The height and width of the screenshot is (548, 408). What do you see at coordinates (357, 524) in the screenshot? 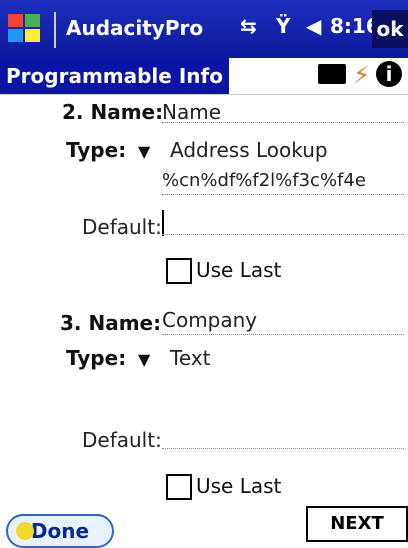
I see `next-button: NEXT` at bounding box center [357, 524].